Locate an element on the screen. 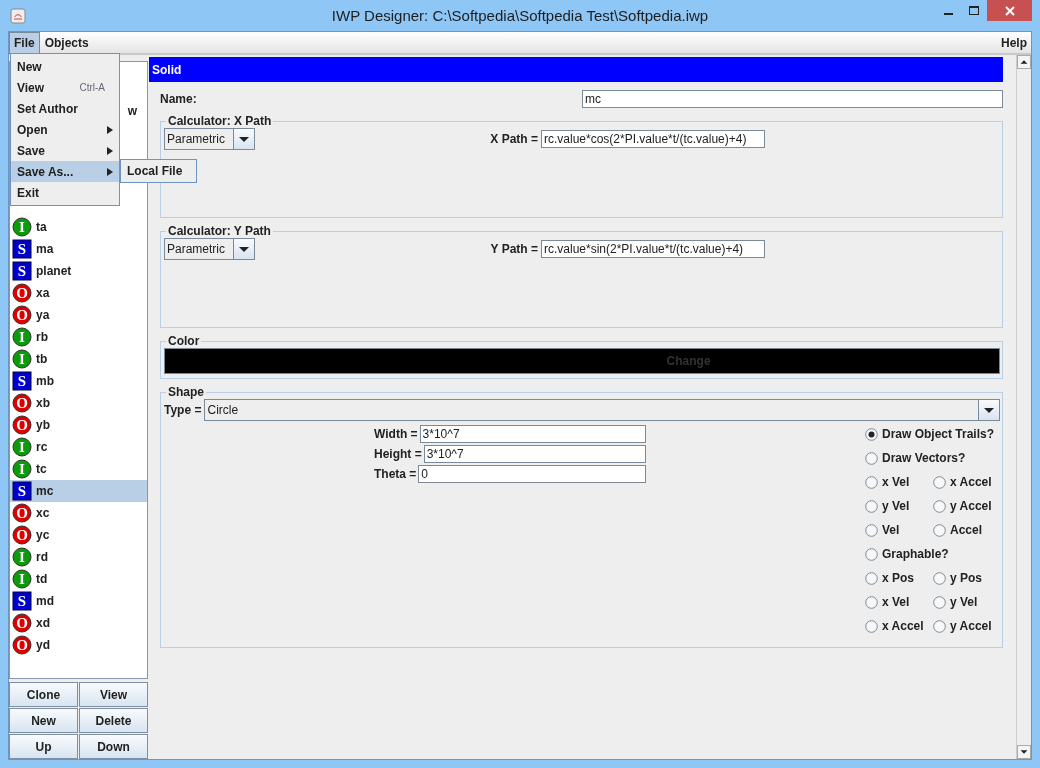 This screenshot has width=1040, height=768. menu-entry: Exit is located at coordinates (65, 192).